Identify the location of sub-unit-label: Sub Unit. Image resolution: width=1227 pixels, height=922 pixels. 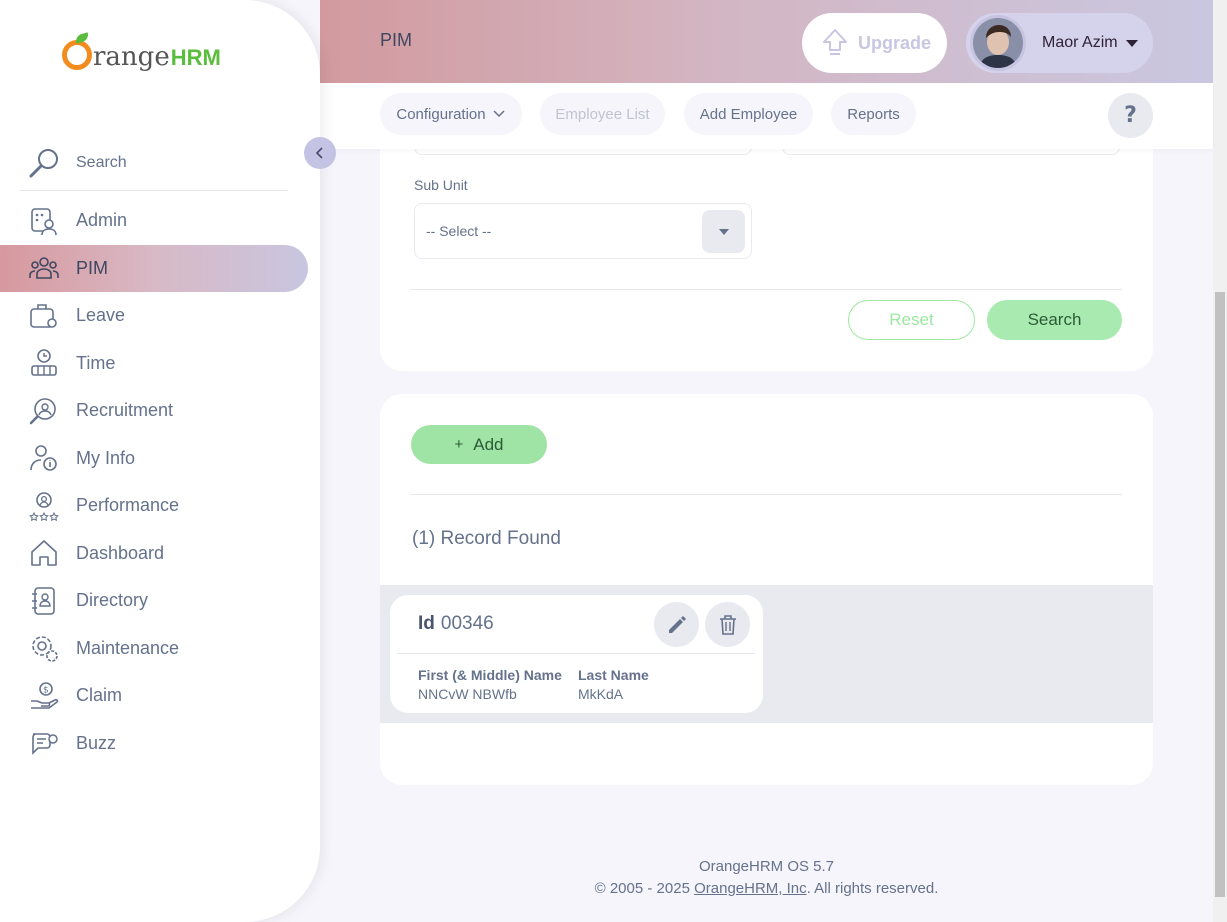
(441, 185).